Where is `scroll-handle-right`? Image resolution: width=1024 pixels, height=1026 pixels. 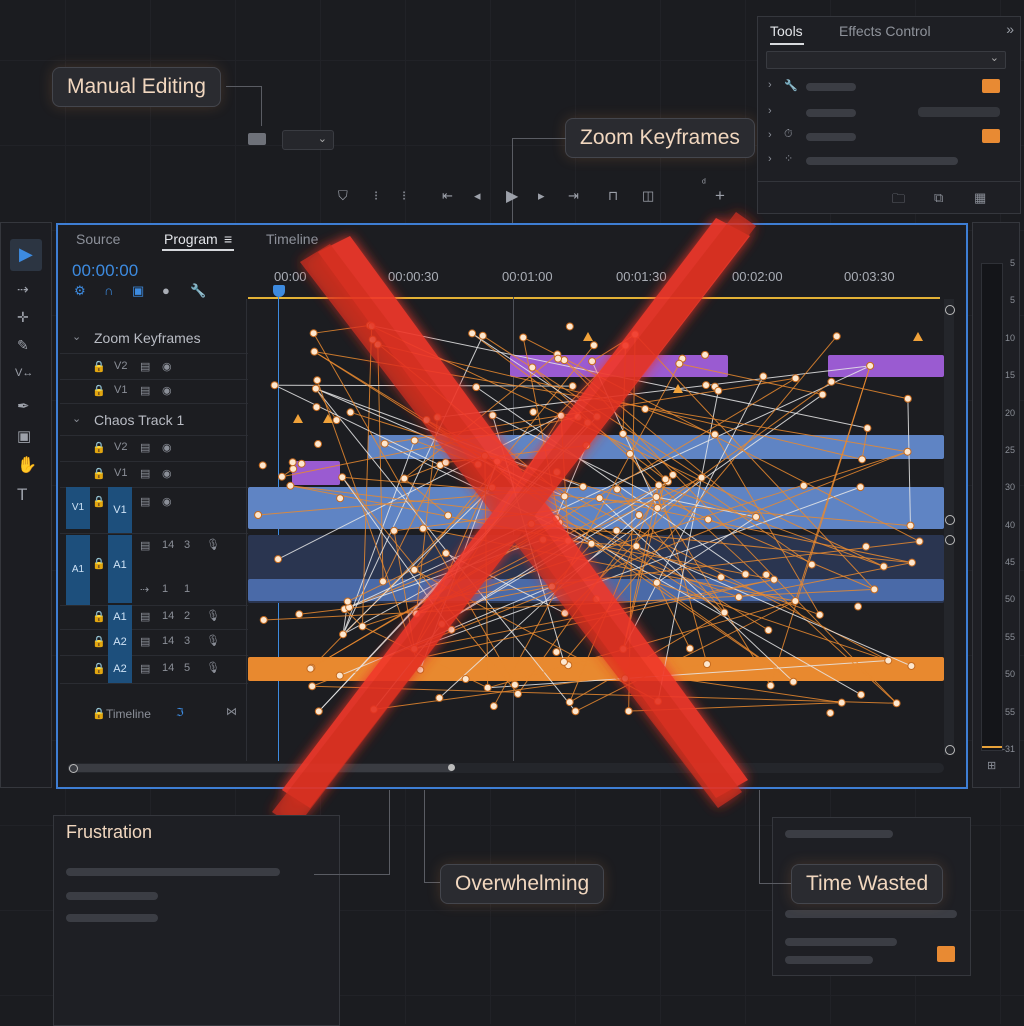 scroll-handle-right is located at coordinates (451, 767).